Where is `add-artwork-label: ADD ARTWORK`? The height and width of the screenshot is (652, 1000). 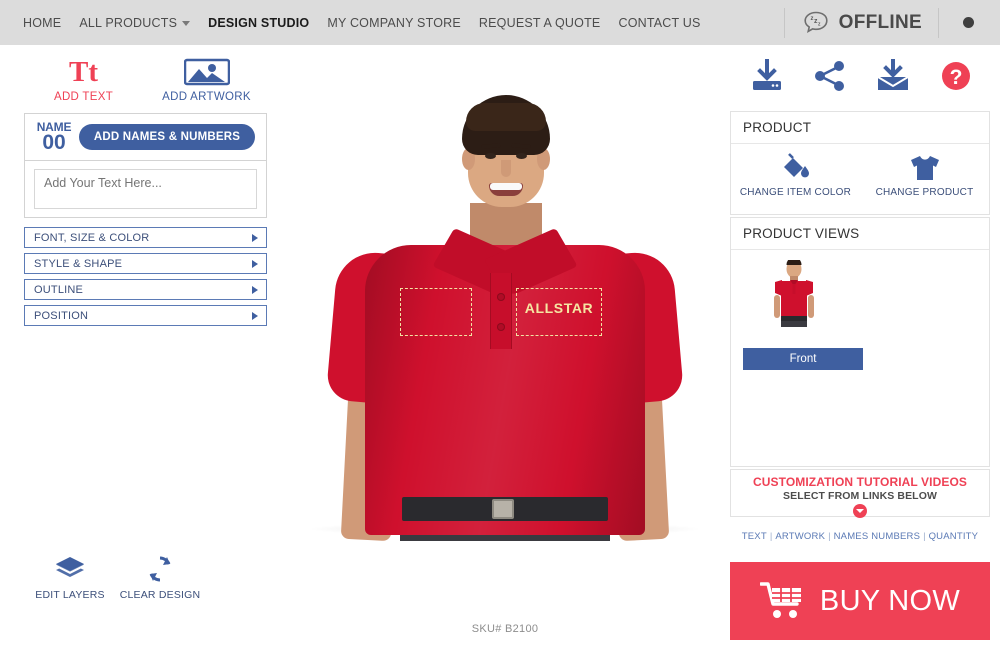 add-artwork-label: ADD ARTWORK is located at coordinates (206, 97).